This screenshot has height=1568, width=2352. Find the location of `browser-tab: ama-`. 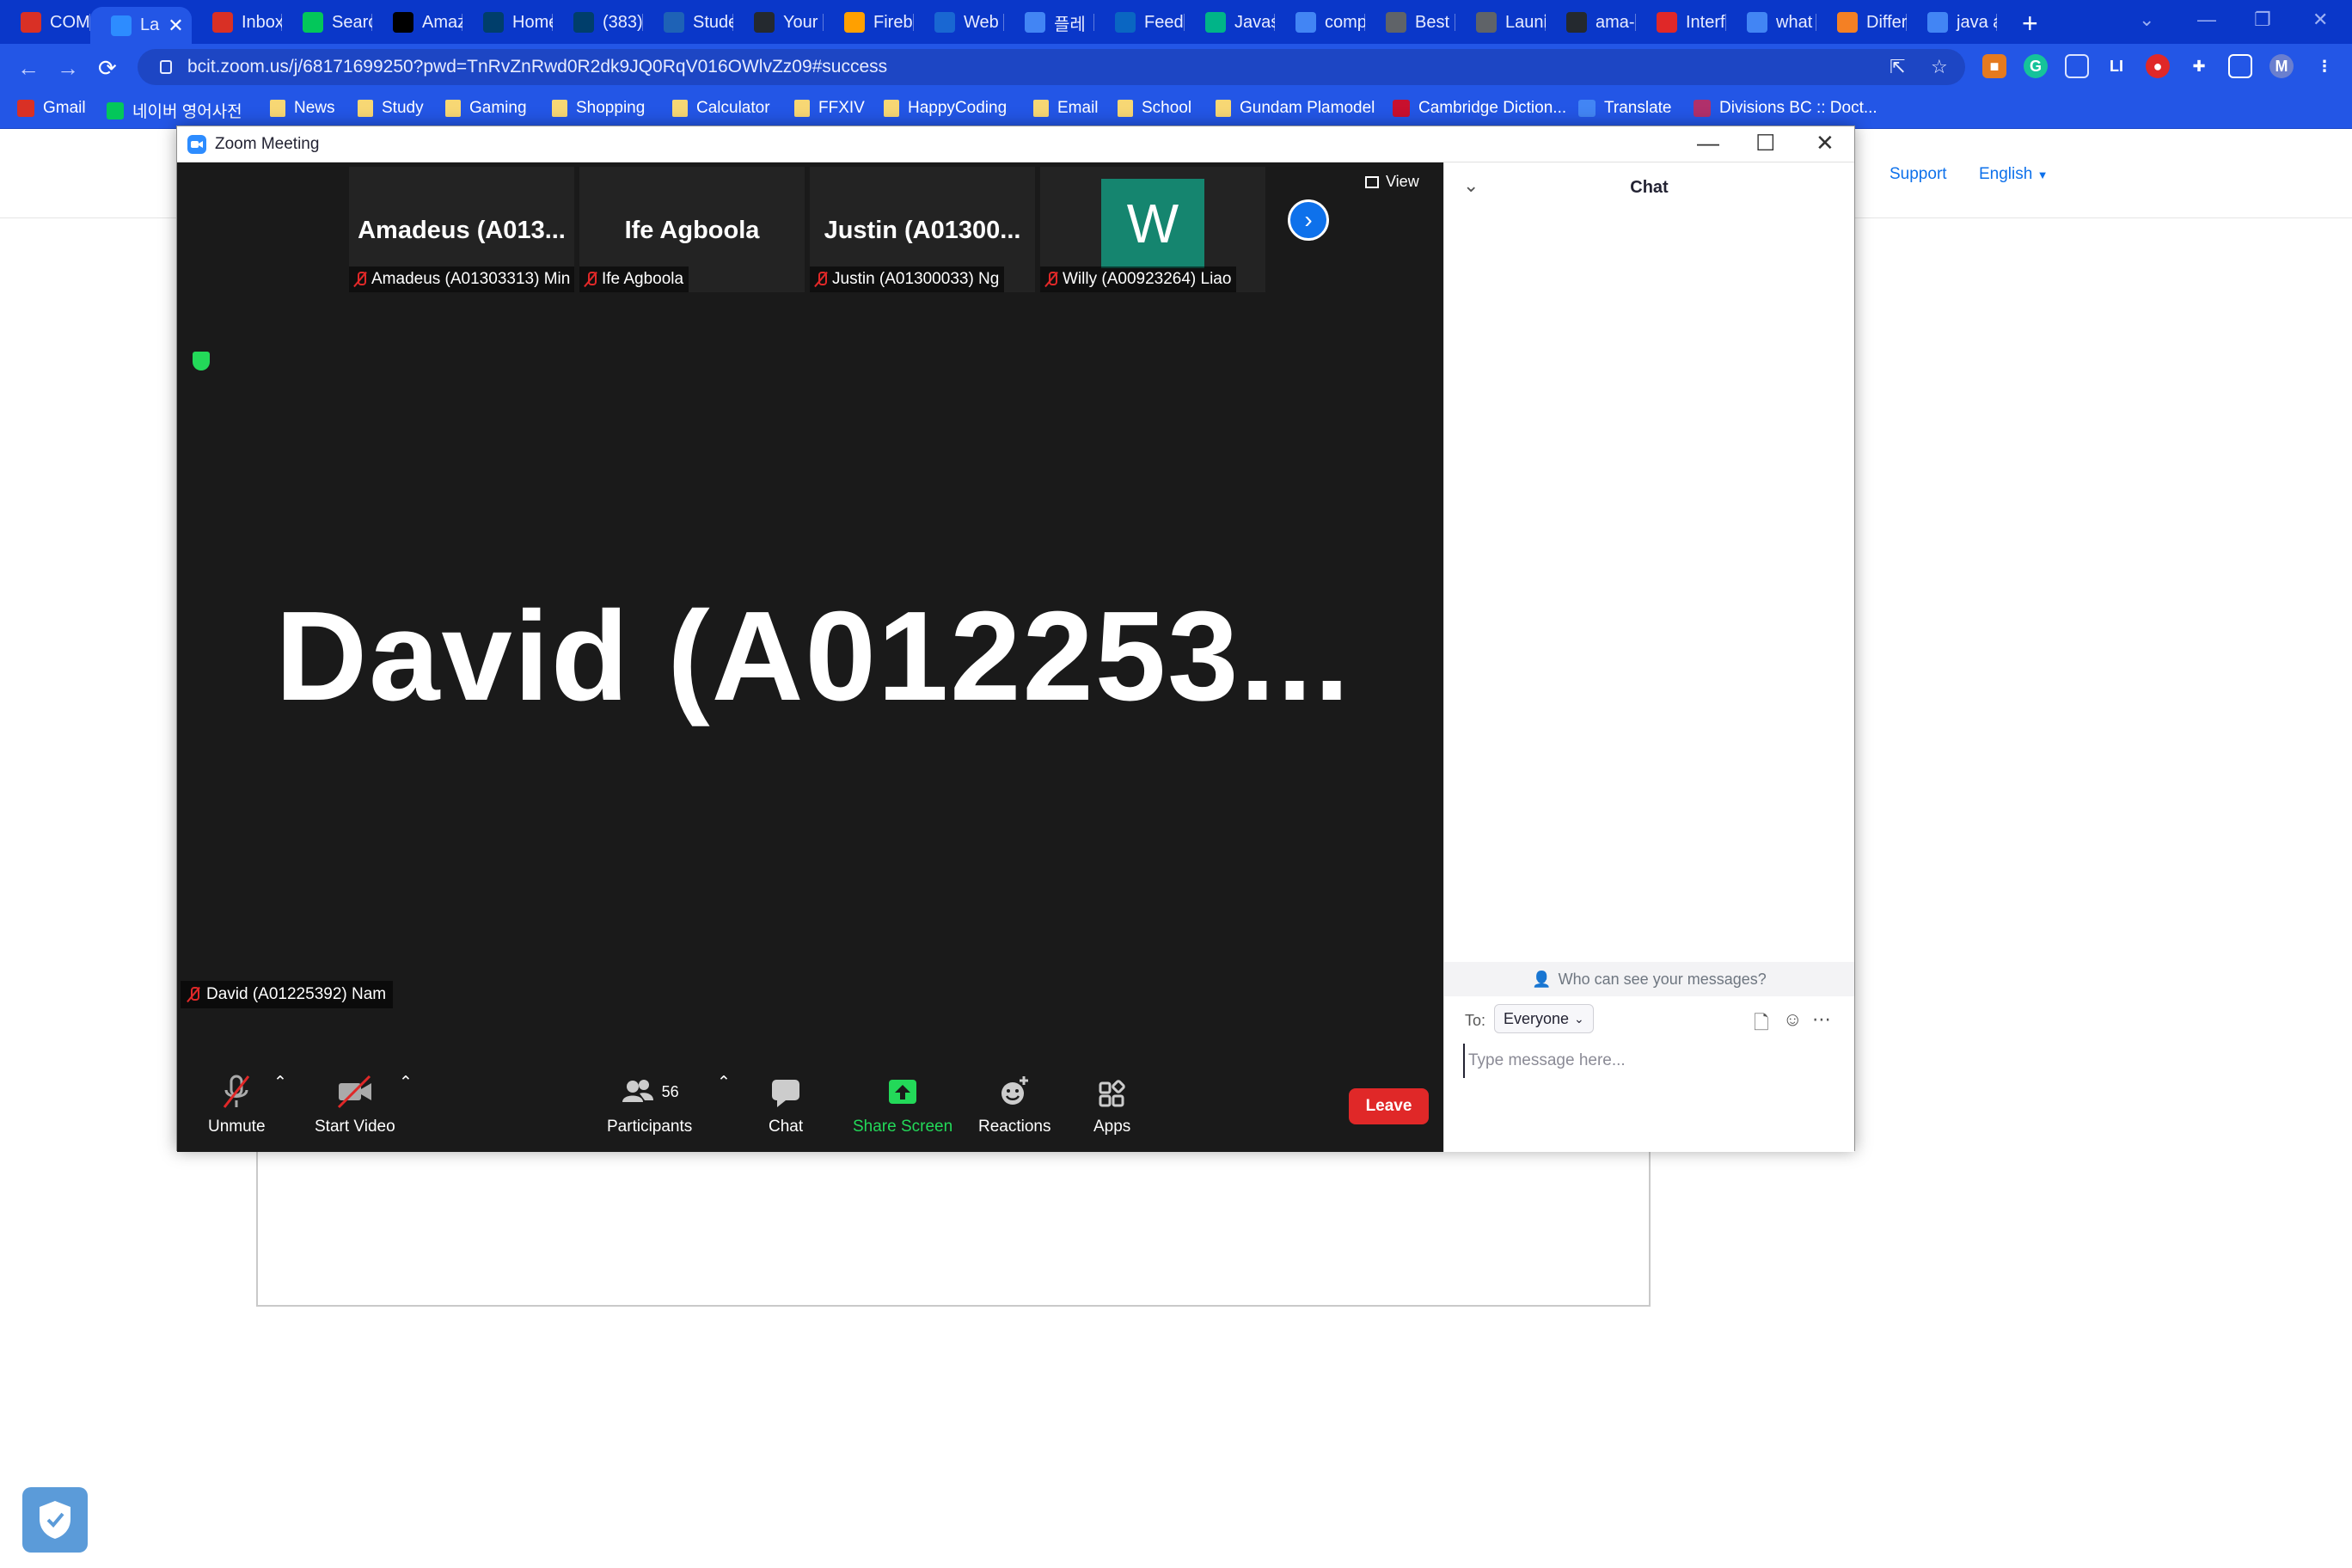

browser-tab: ama- is located at coordinates (1591, 22).